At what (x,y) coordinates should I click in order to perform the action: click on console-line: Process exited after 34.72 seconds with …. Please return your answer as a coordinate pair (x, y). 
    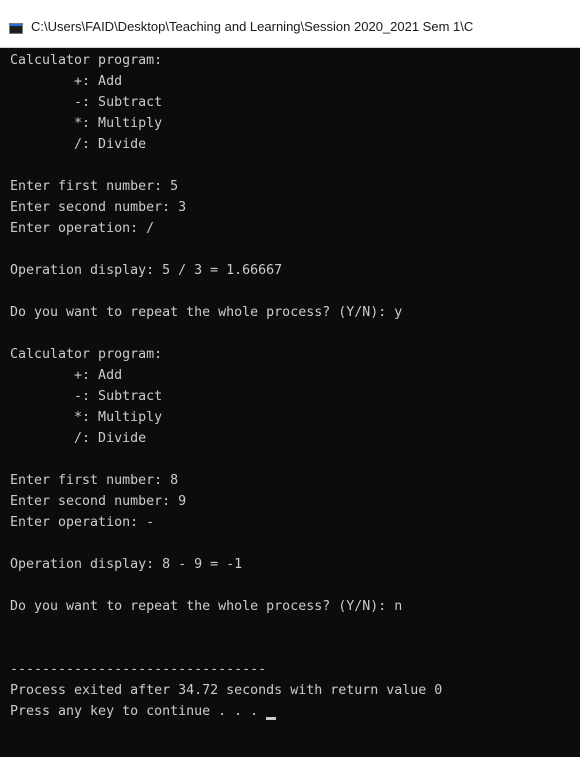
    Looking at the image, I should click on (226, 690).